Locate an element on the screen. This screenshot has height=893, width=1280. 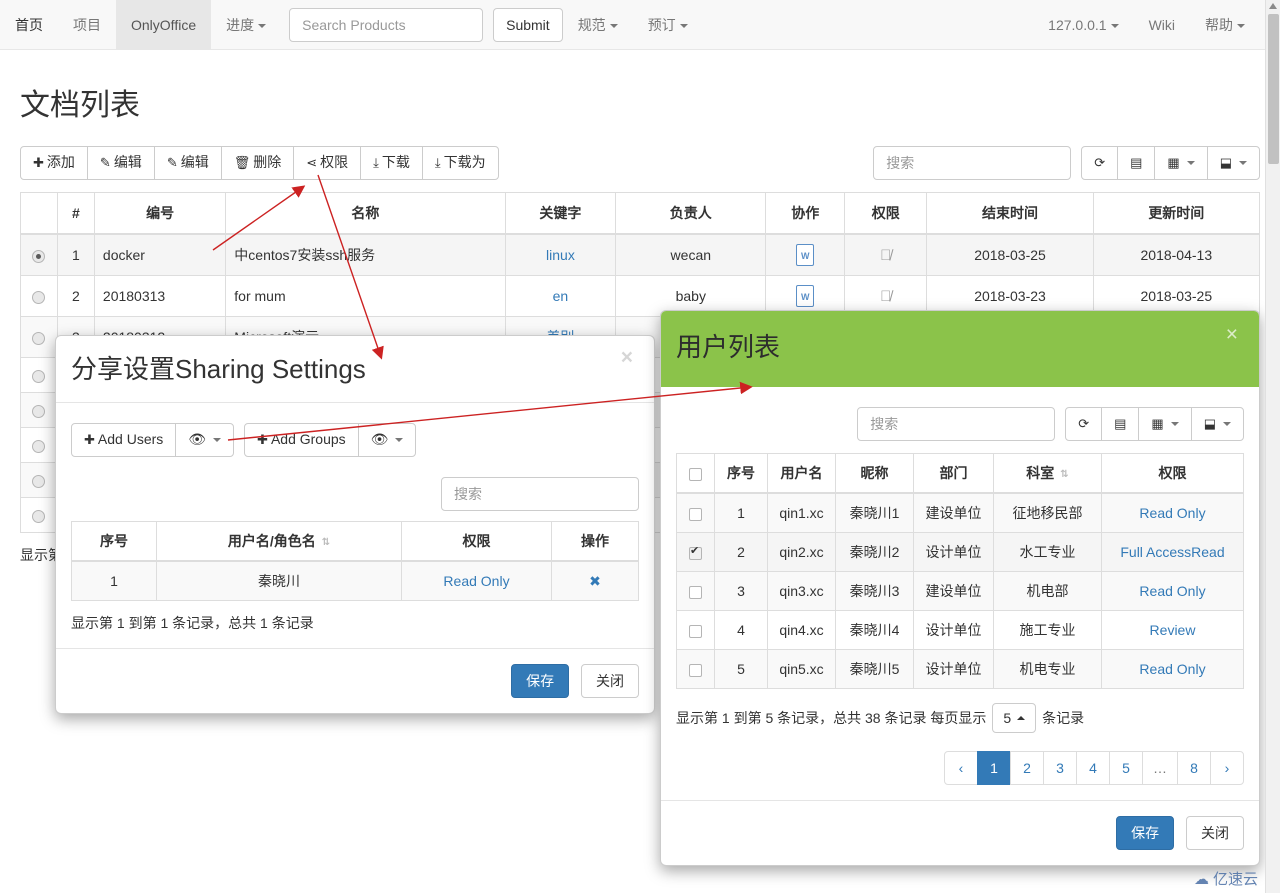
permission-link: Full AccessRead is located at coordinates (1172, 552).